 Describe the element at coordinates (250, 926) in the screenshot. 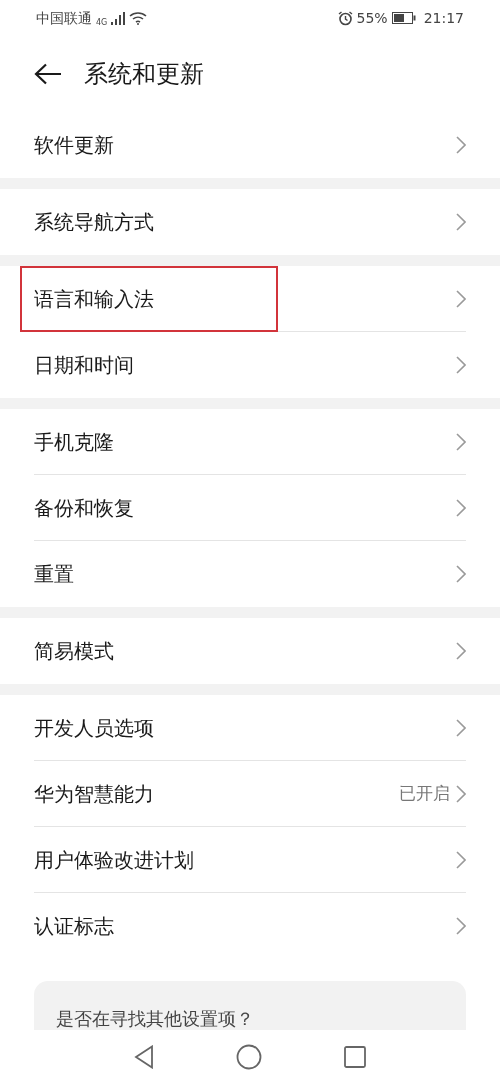

I see `settings-item: 认证标志` at that location.